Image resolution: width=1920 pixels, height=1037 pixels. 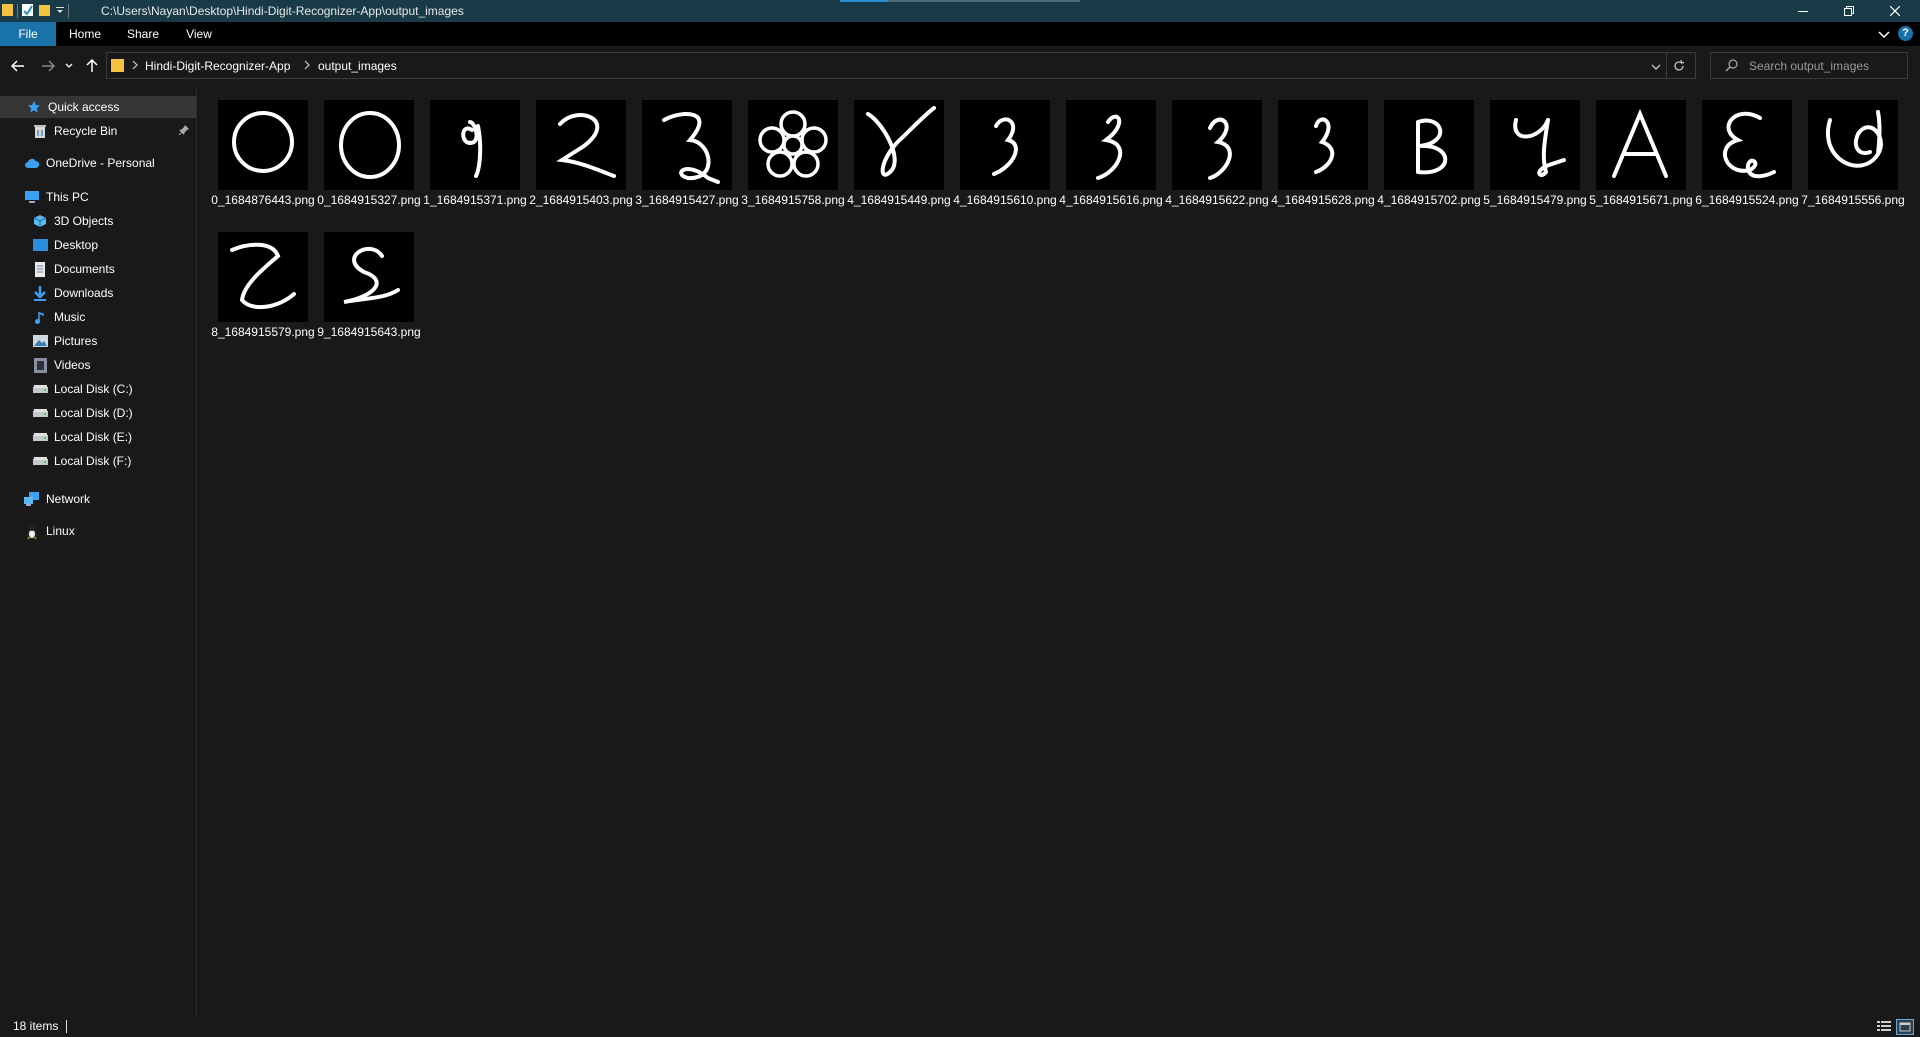 I want to click on refresh-button, so click(x=1678, y=65).